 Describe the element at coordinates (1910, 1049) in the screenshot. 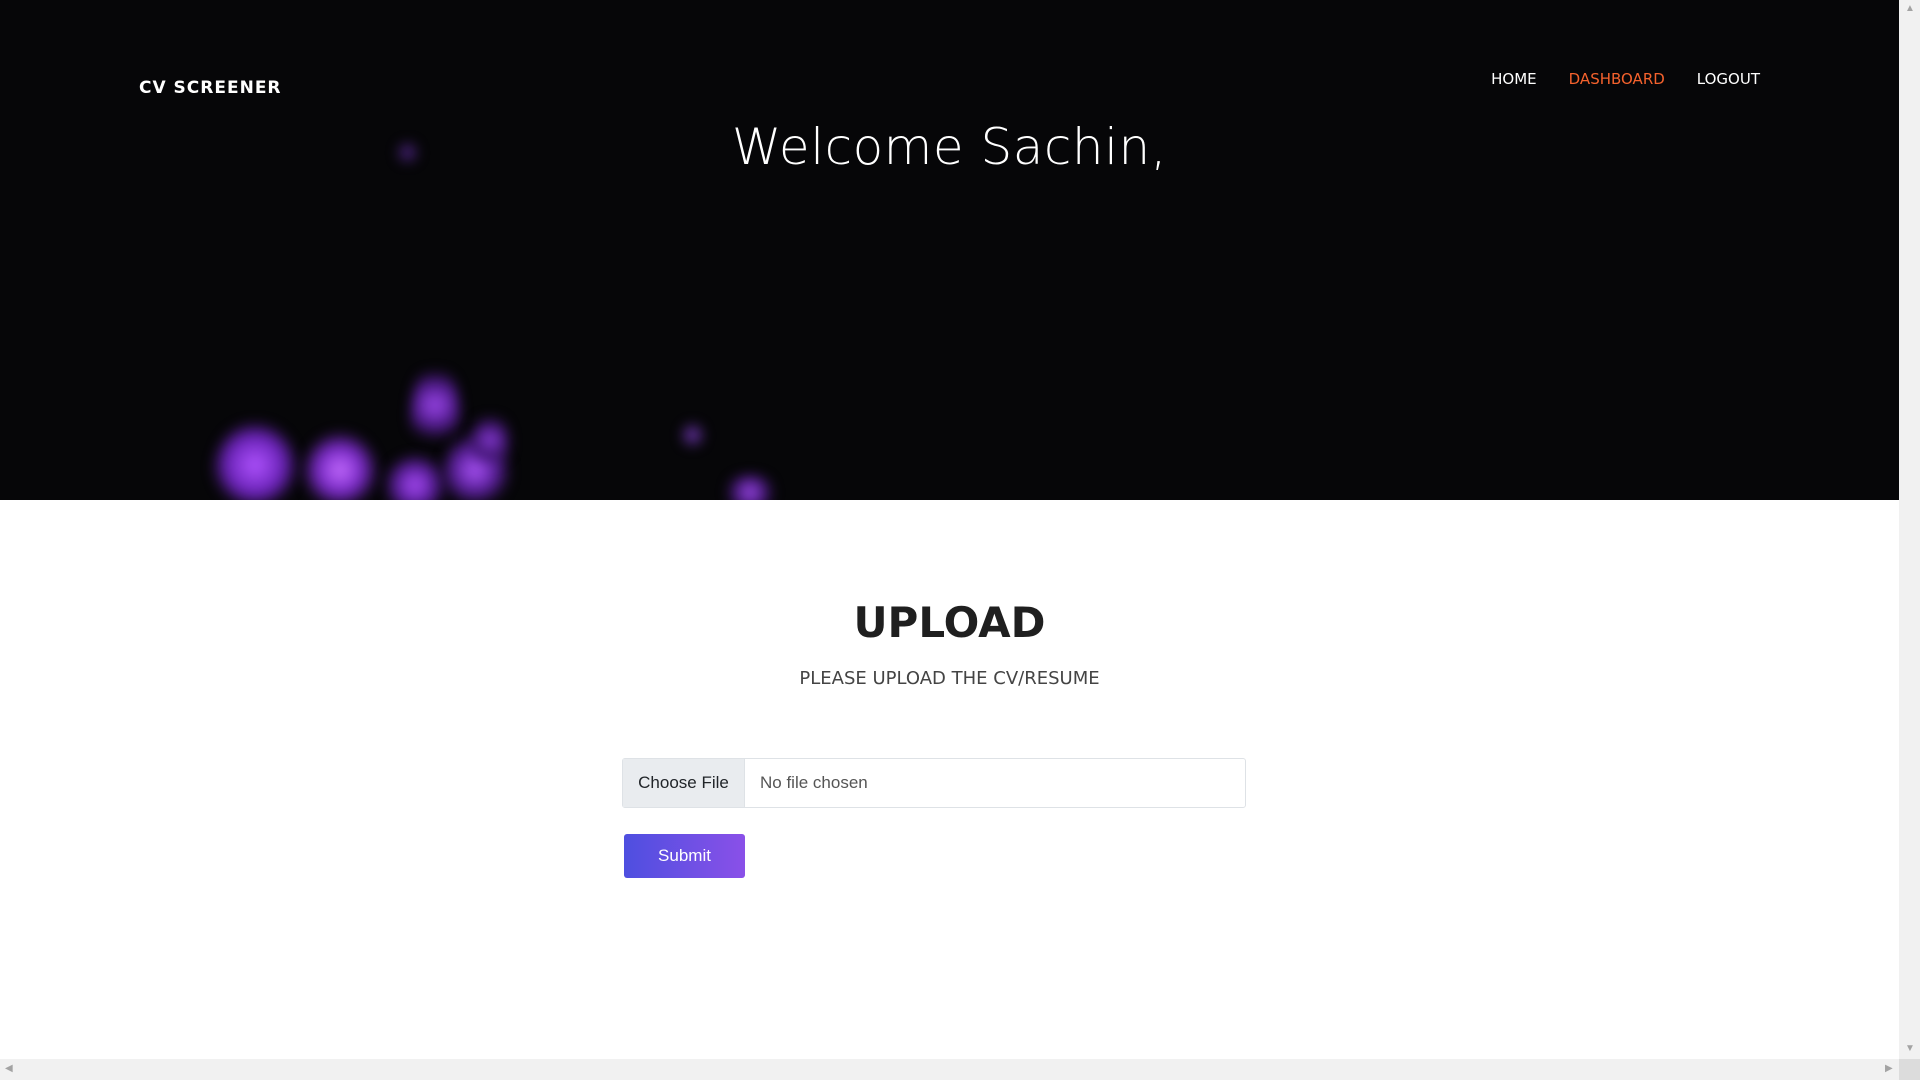

I see `chevron-down-icon: ▼` at that location.